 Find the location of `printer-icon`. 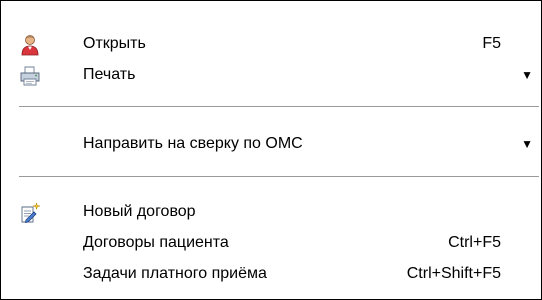

printer-icon is located at coordinates (30, 76).